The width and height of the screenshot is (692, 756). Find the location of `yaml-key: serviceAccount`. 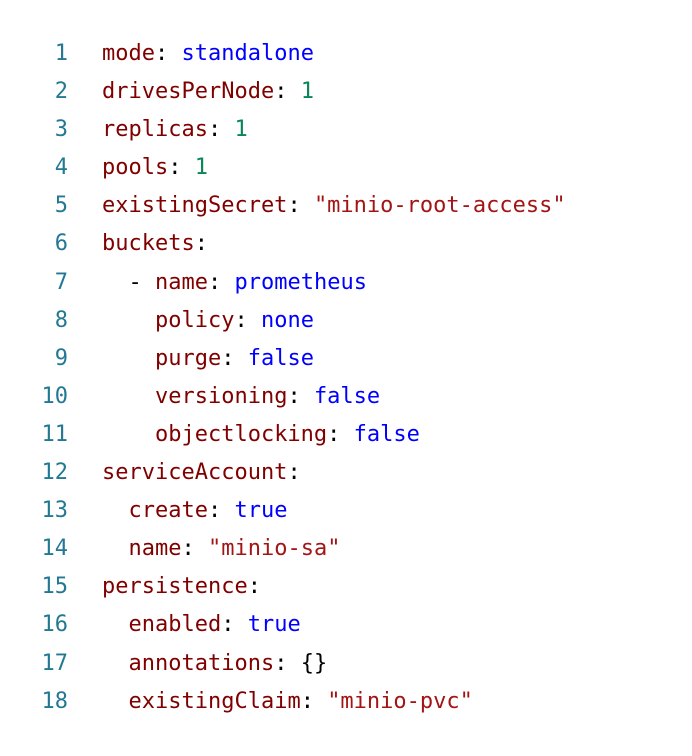

yaml-key: serviceAccount is located at coordinates (195, 473).